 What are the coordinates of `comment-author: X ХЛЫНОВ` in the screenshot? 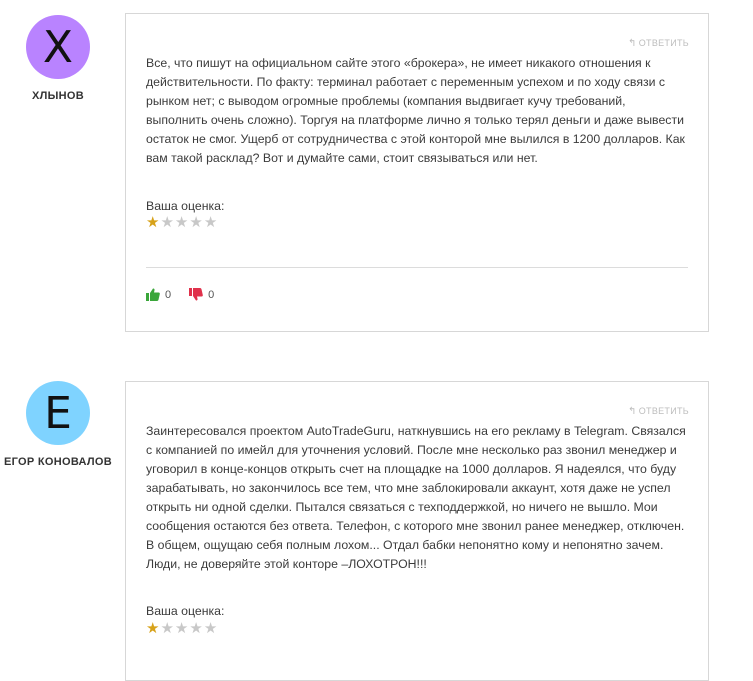 It's located at (58, 60).